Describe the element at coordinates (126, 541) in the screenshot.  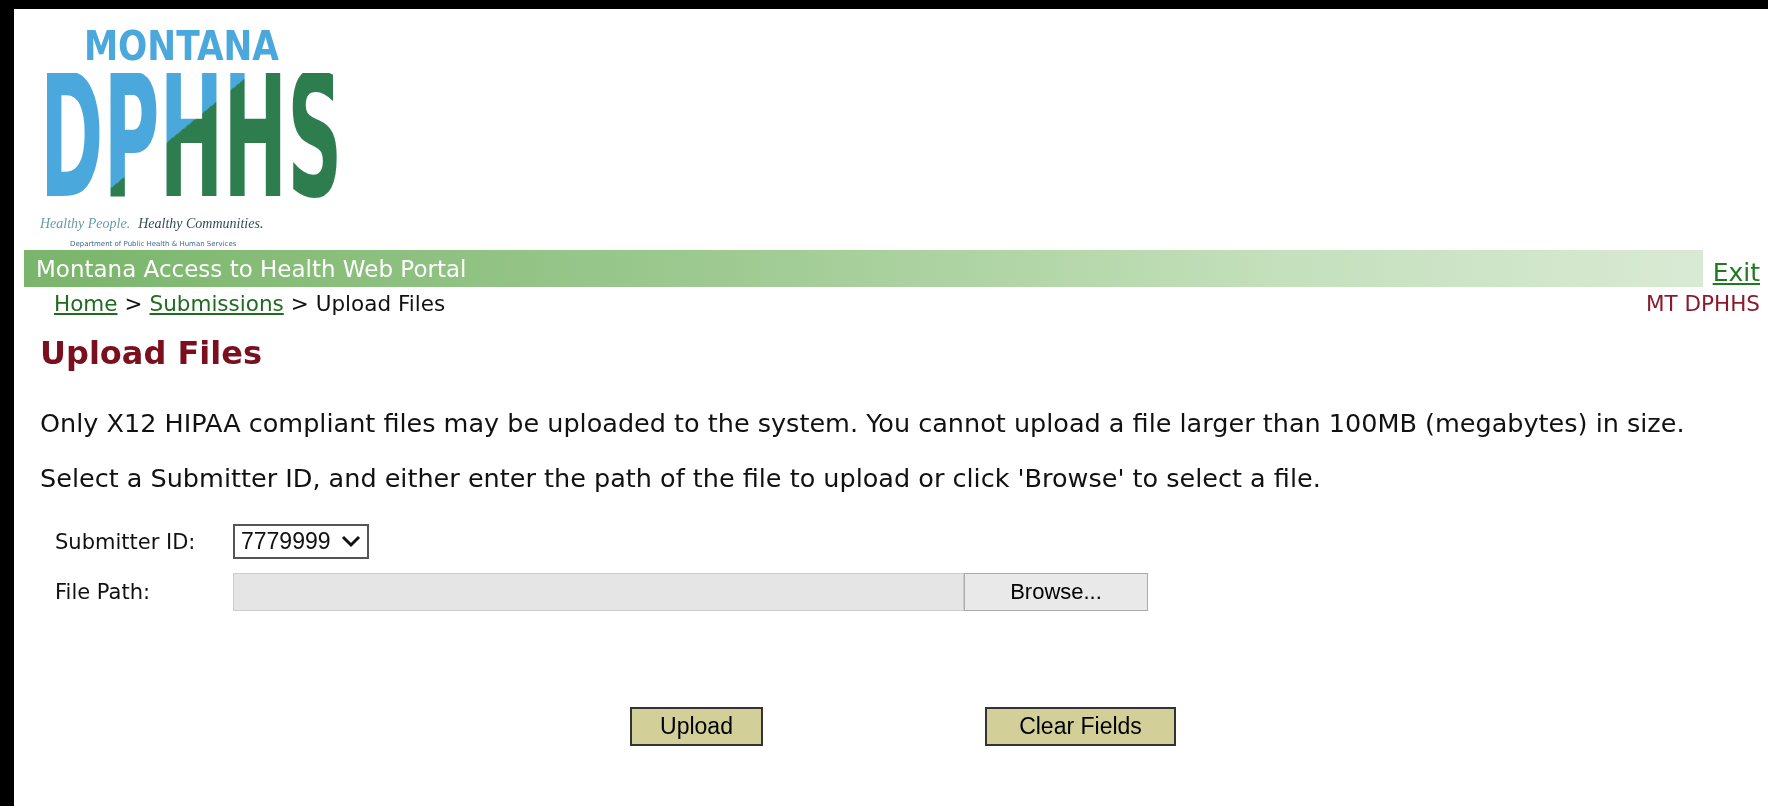
I see `field-label: Submitter ID:` at that location.